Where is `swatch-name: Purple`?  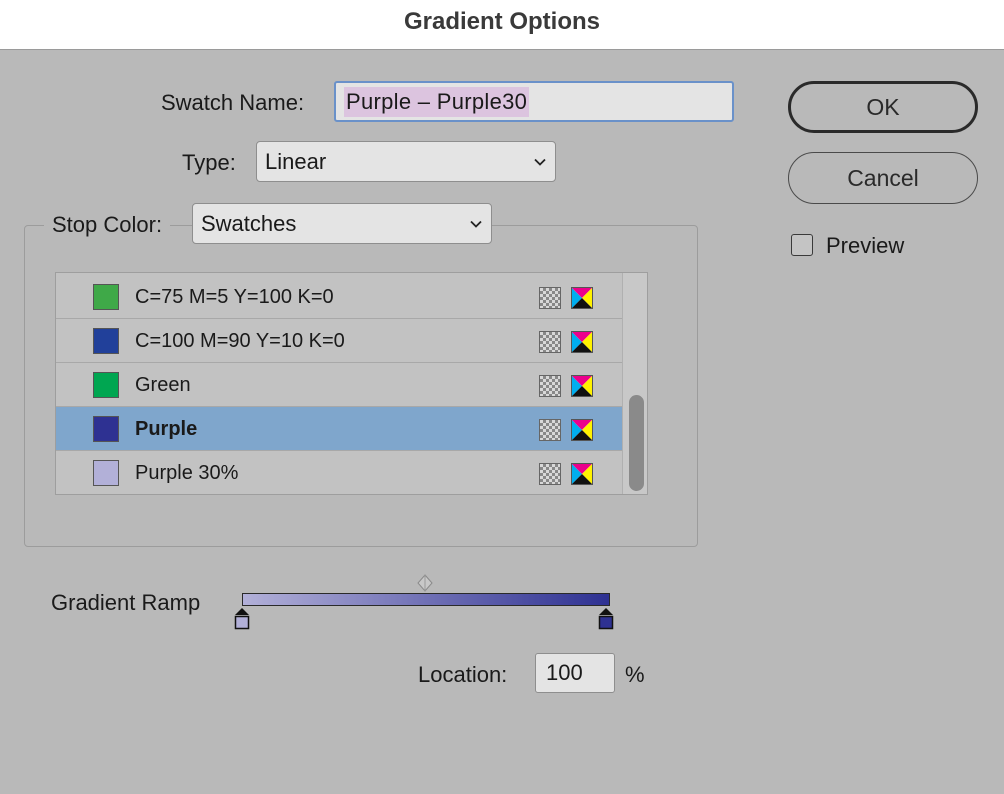 swatch-name: Purple is located at coordinates (166, 429).